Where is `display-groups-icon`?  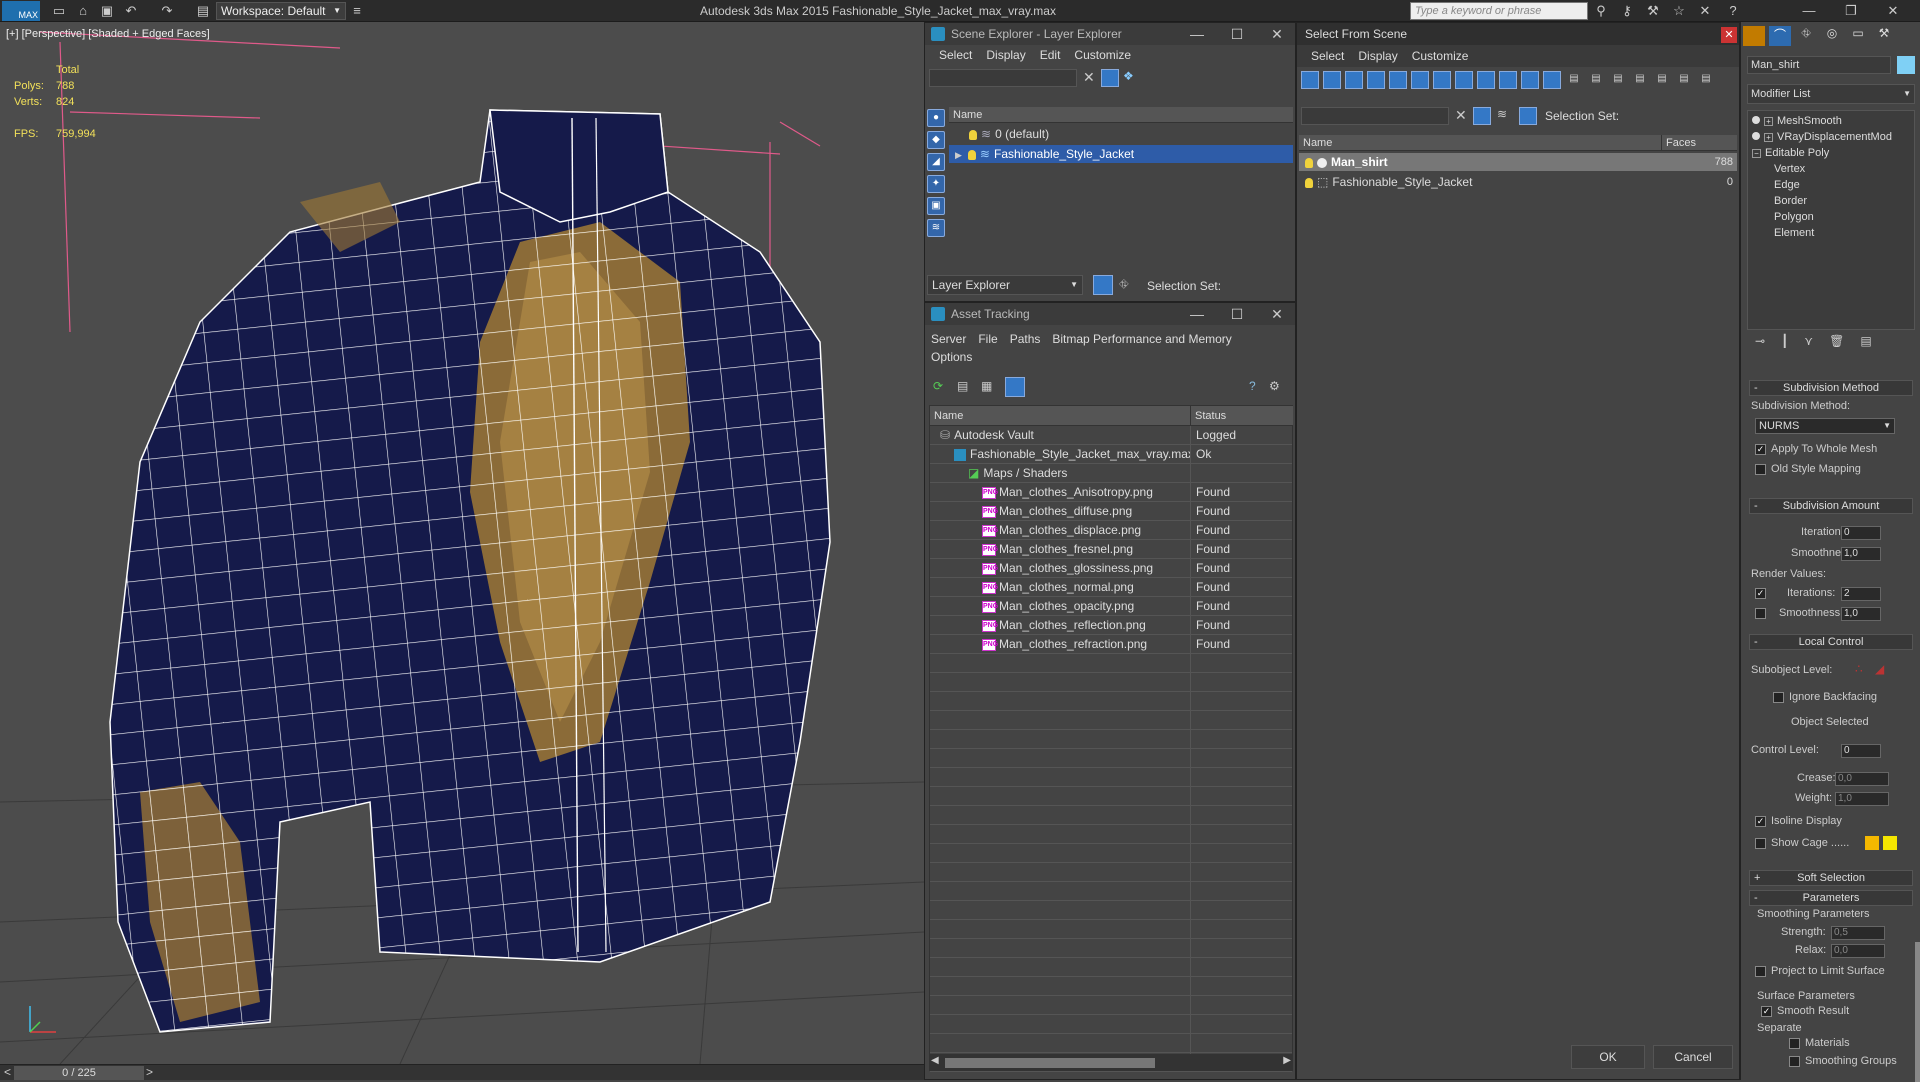
display-groups-icon is located at coordinates (1442, 80).